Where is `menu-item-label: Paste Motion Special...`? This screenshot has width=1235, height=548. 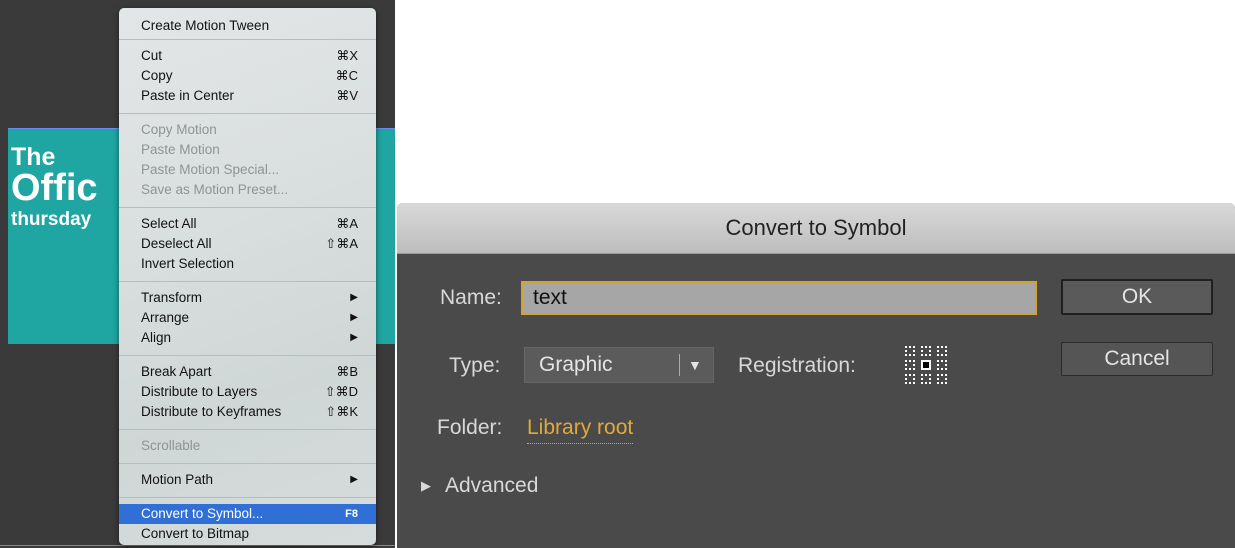
menu-item-label: Paste Motion Special... is located at coordinates (210, 169).